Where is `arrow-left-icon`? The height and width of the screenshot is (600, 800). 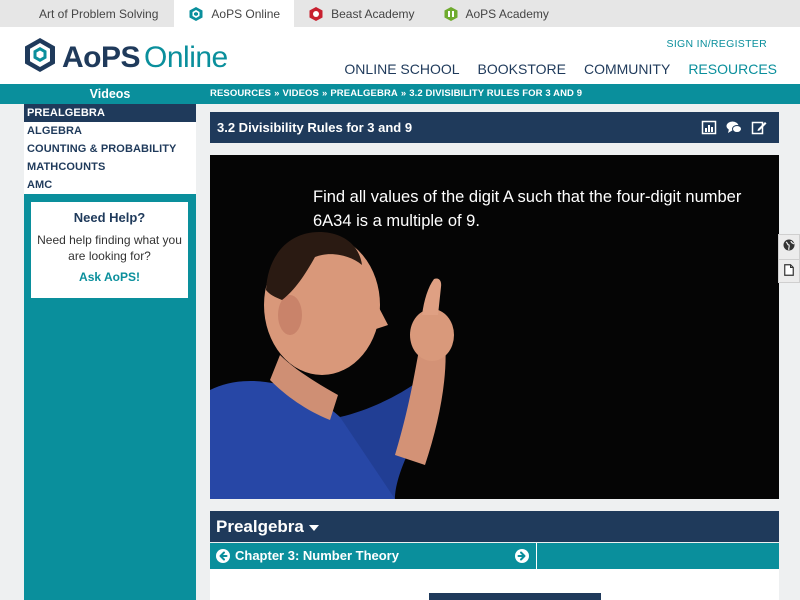
arrow-left-icon is located at coordinates (223, 556).